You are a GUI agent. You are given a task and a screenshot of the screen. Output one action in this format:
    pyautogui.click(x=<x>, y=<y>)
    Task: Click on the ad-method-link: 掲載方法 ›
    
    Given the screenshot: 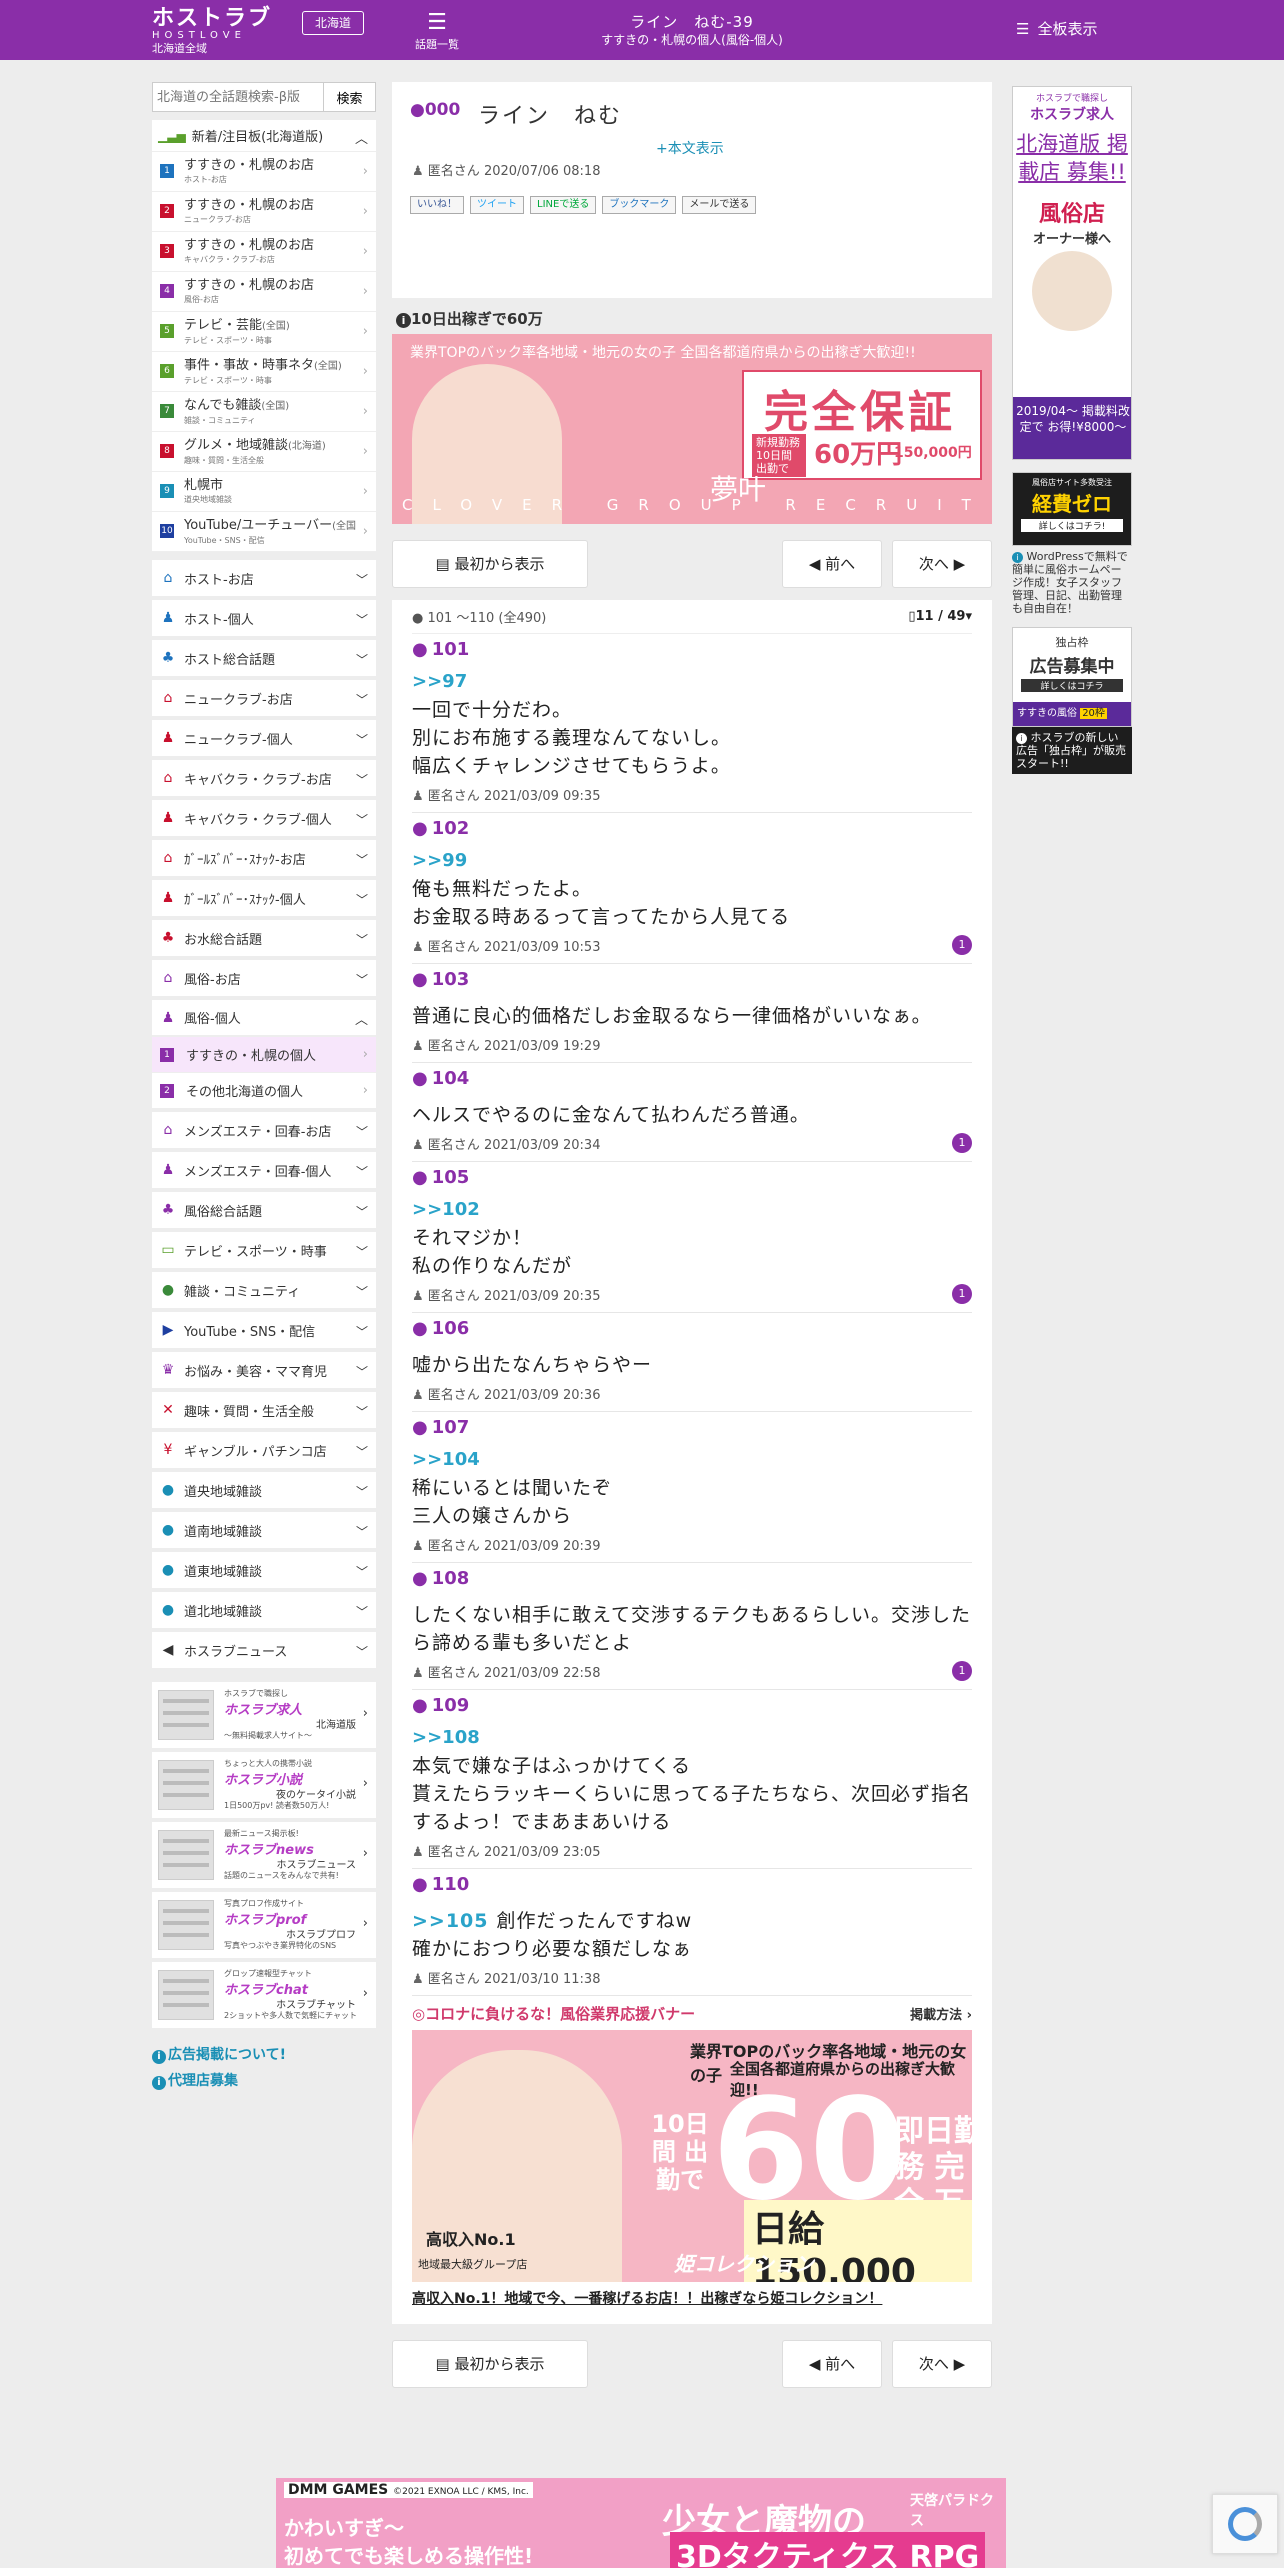 What is the action you would take?
    pyautogui.click(x=941, y=2013)
    